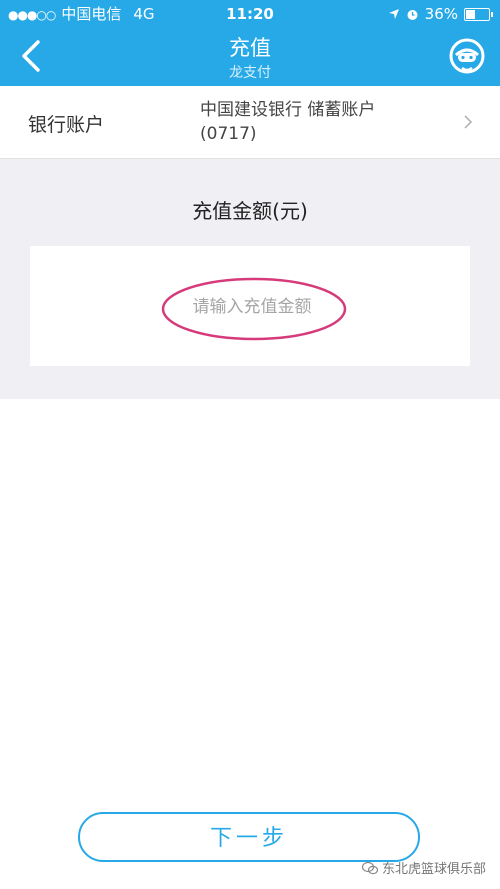 Image resolution: width=500 pixels, height=889 pixels. Describe the element at coordinates (250, 48) in the screenshot. I see `page-title: 充值` at that location.